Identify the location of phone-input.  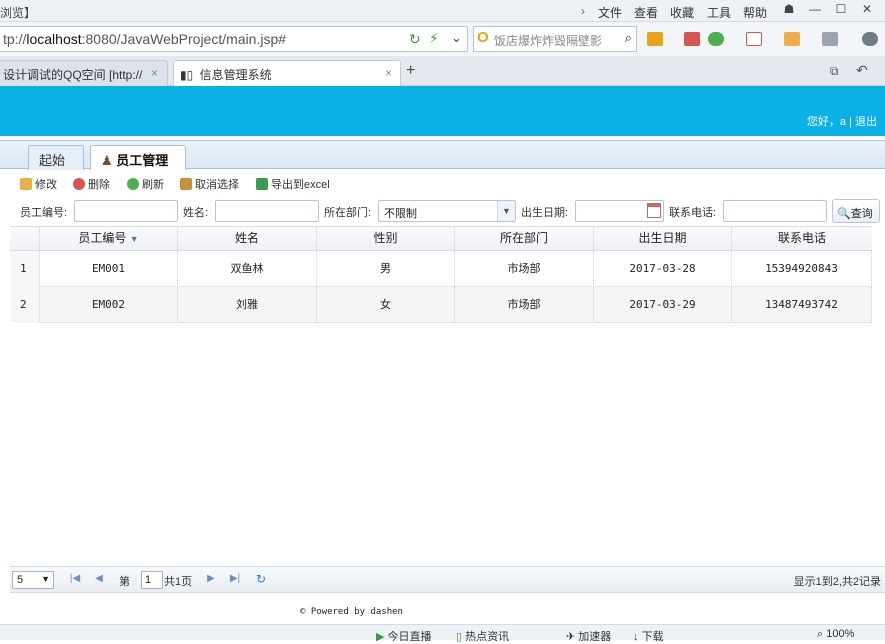
(775, 211).